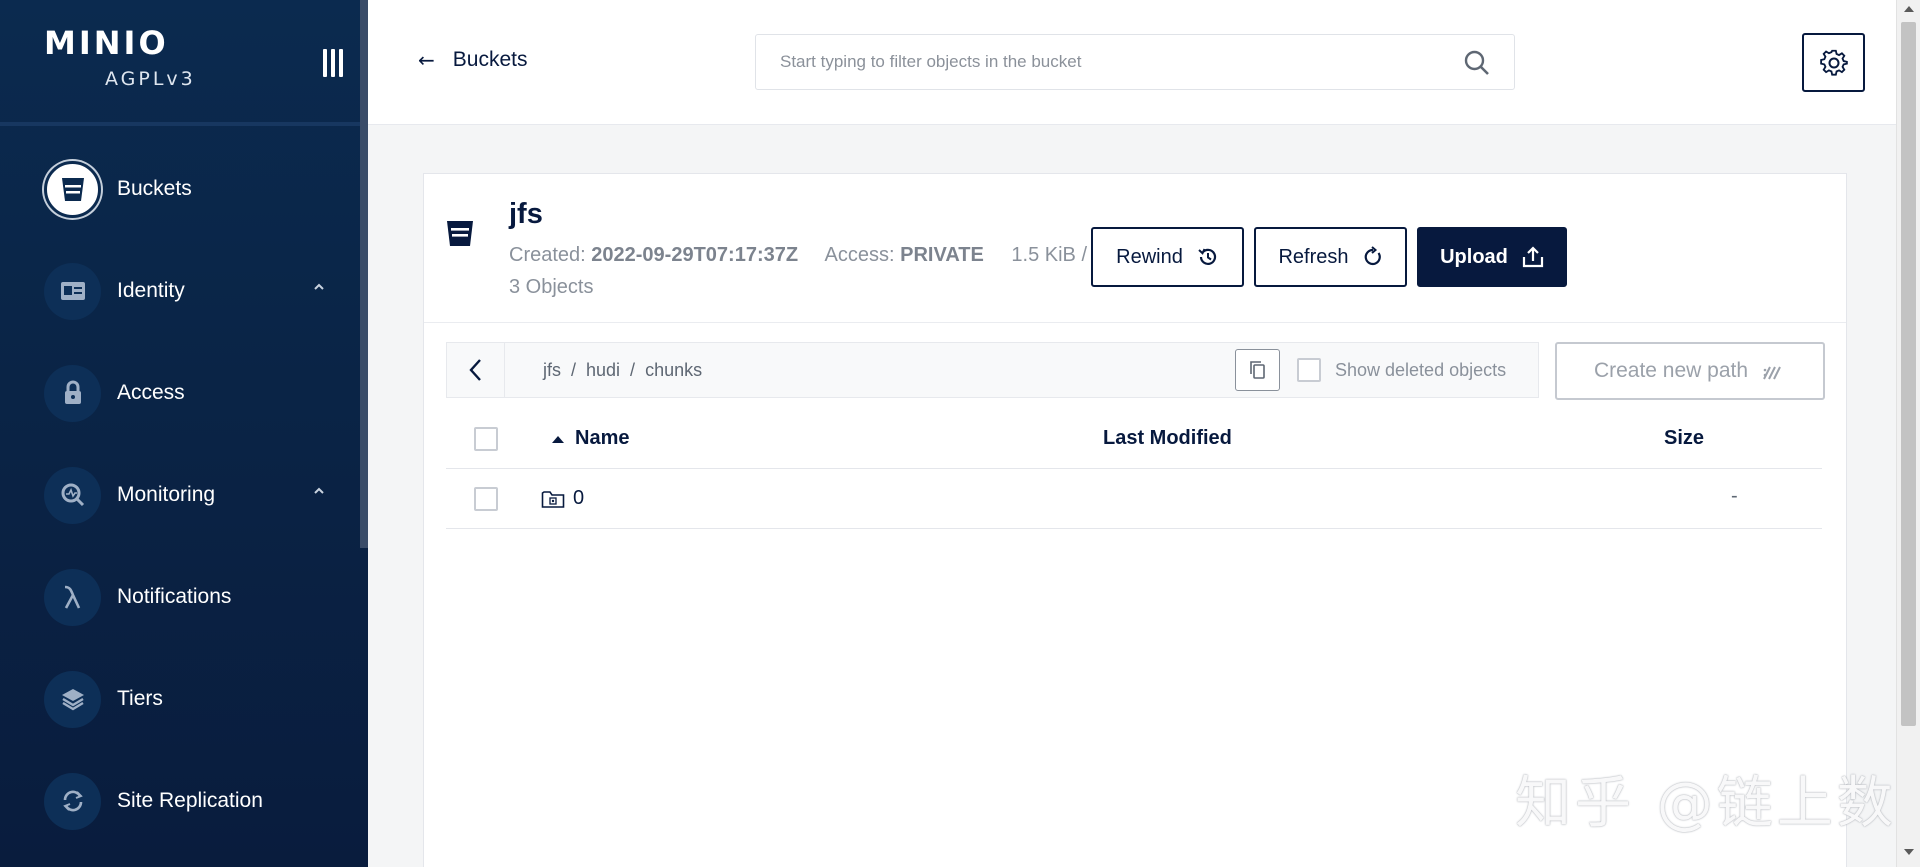 Image resolution: width=1920 pixels, height=867 pixels. I want to click on select-all-checkbox, so click(486, 439).